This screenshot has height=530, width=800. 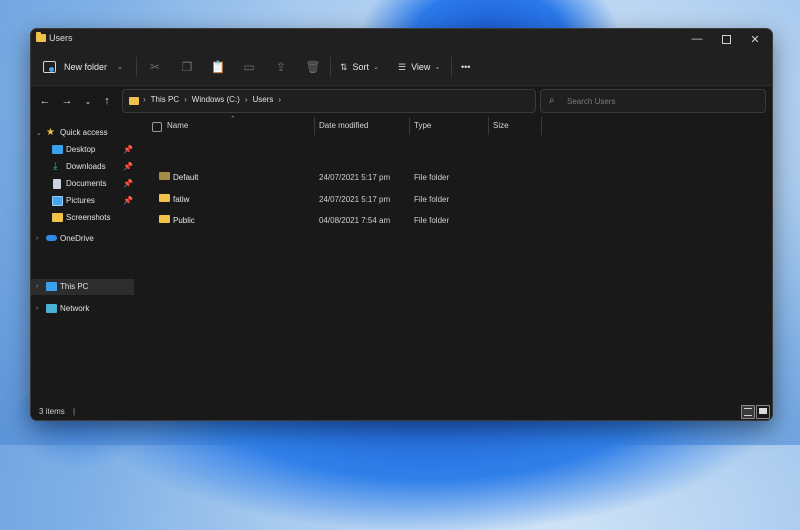 I want to click on forward-arrow-icon: →, so click(x=67, y=101).